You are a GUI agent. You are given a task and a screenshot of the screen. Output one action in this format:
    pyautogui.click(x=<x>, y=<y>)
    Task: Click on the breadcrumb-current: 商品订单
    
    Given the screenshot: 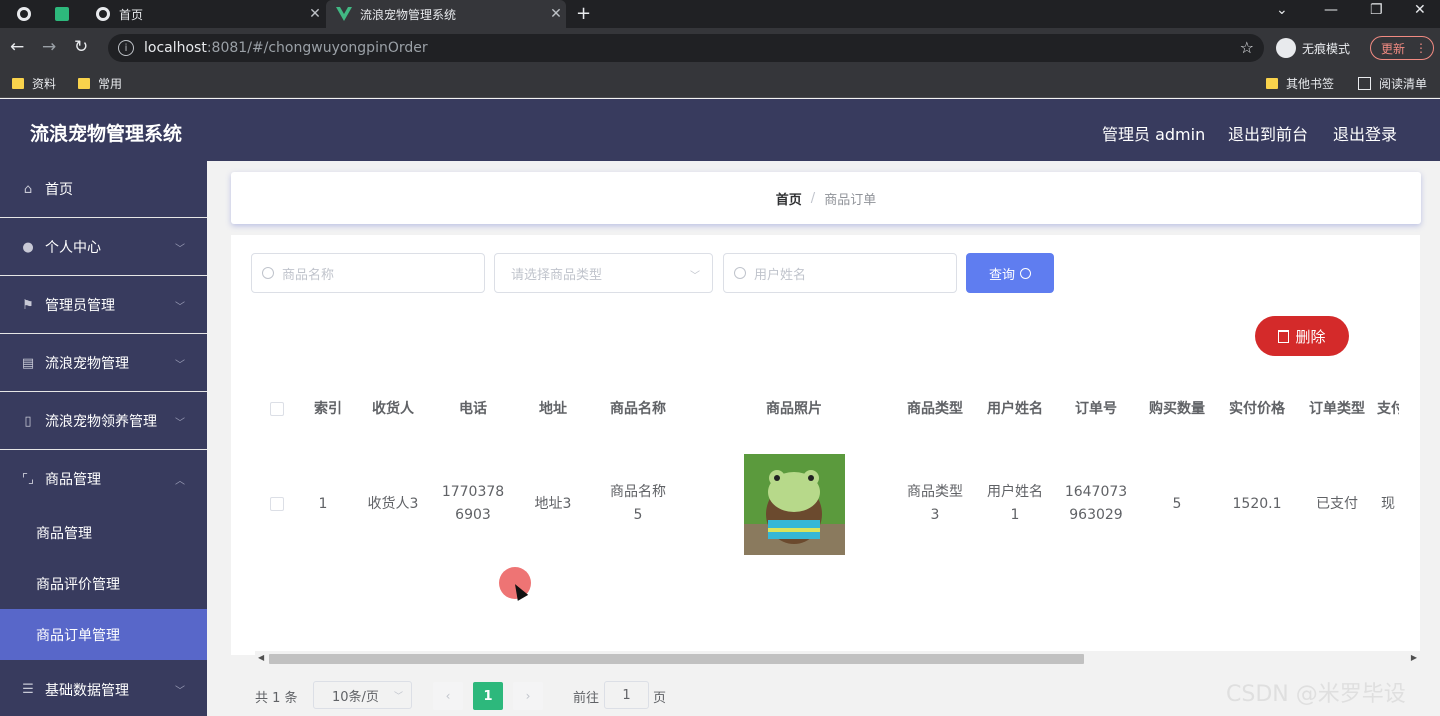 What is the action you would take?
    pyautogui.click(x=850, y=200)
    